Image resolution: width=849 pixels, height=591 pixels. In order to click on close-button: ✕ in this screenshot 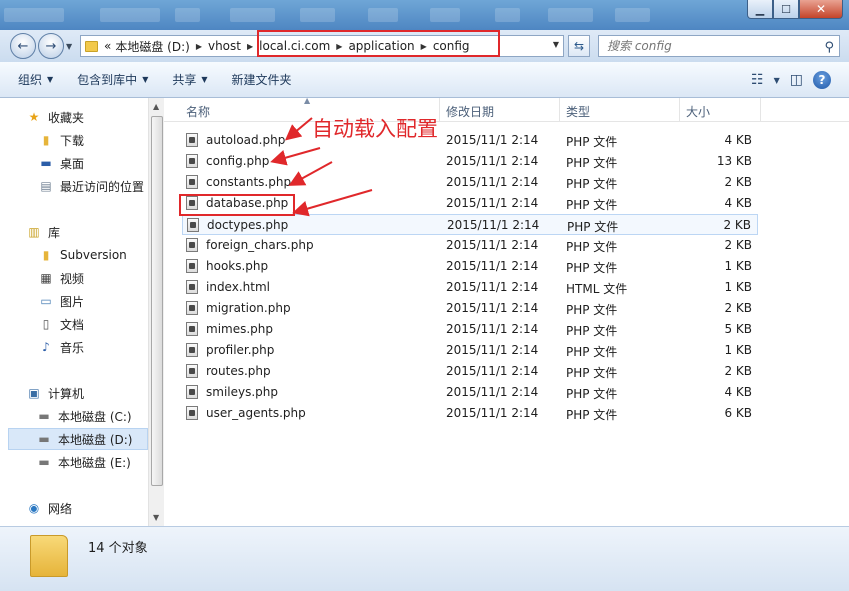, I will do `click(821, 9)`.